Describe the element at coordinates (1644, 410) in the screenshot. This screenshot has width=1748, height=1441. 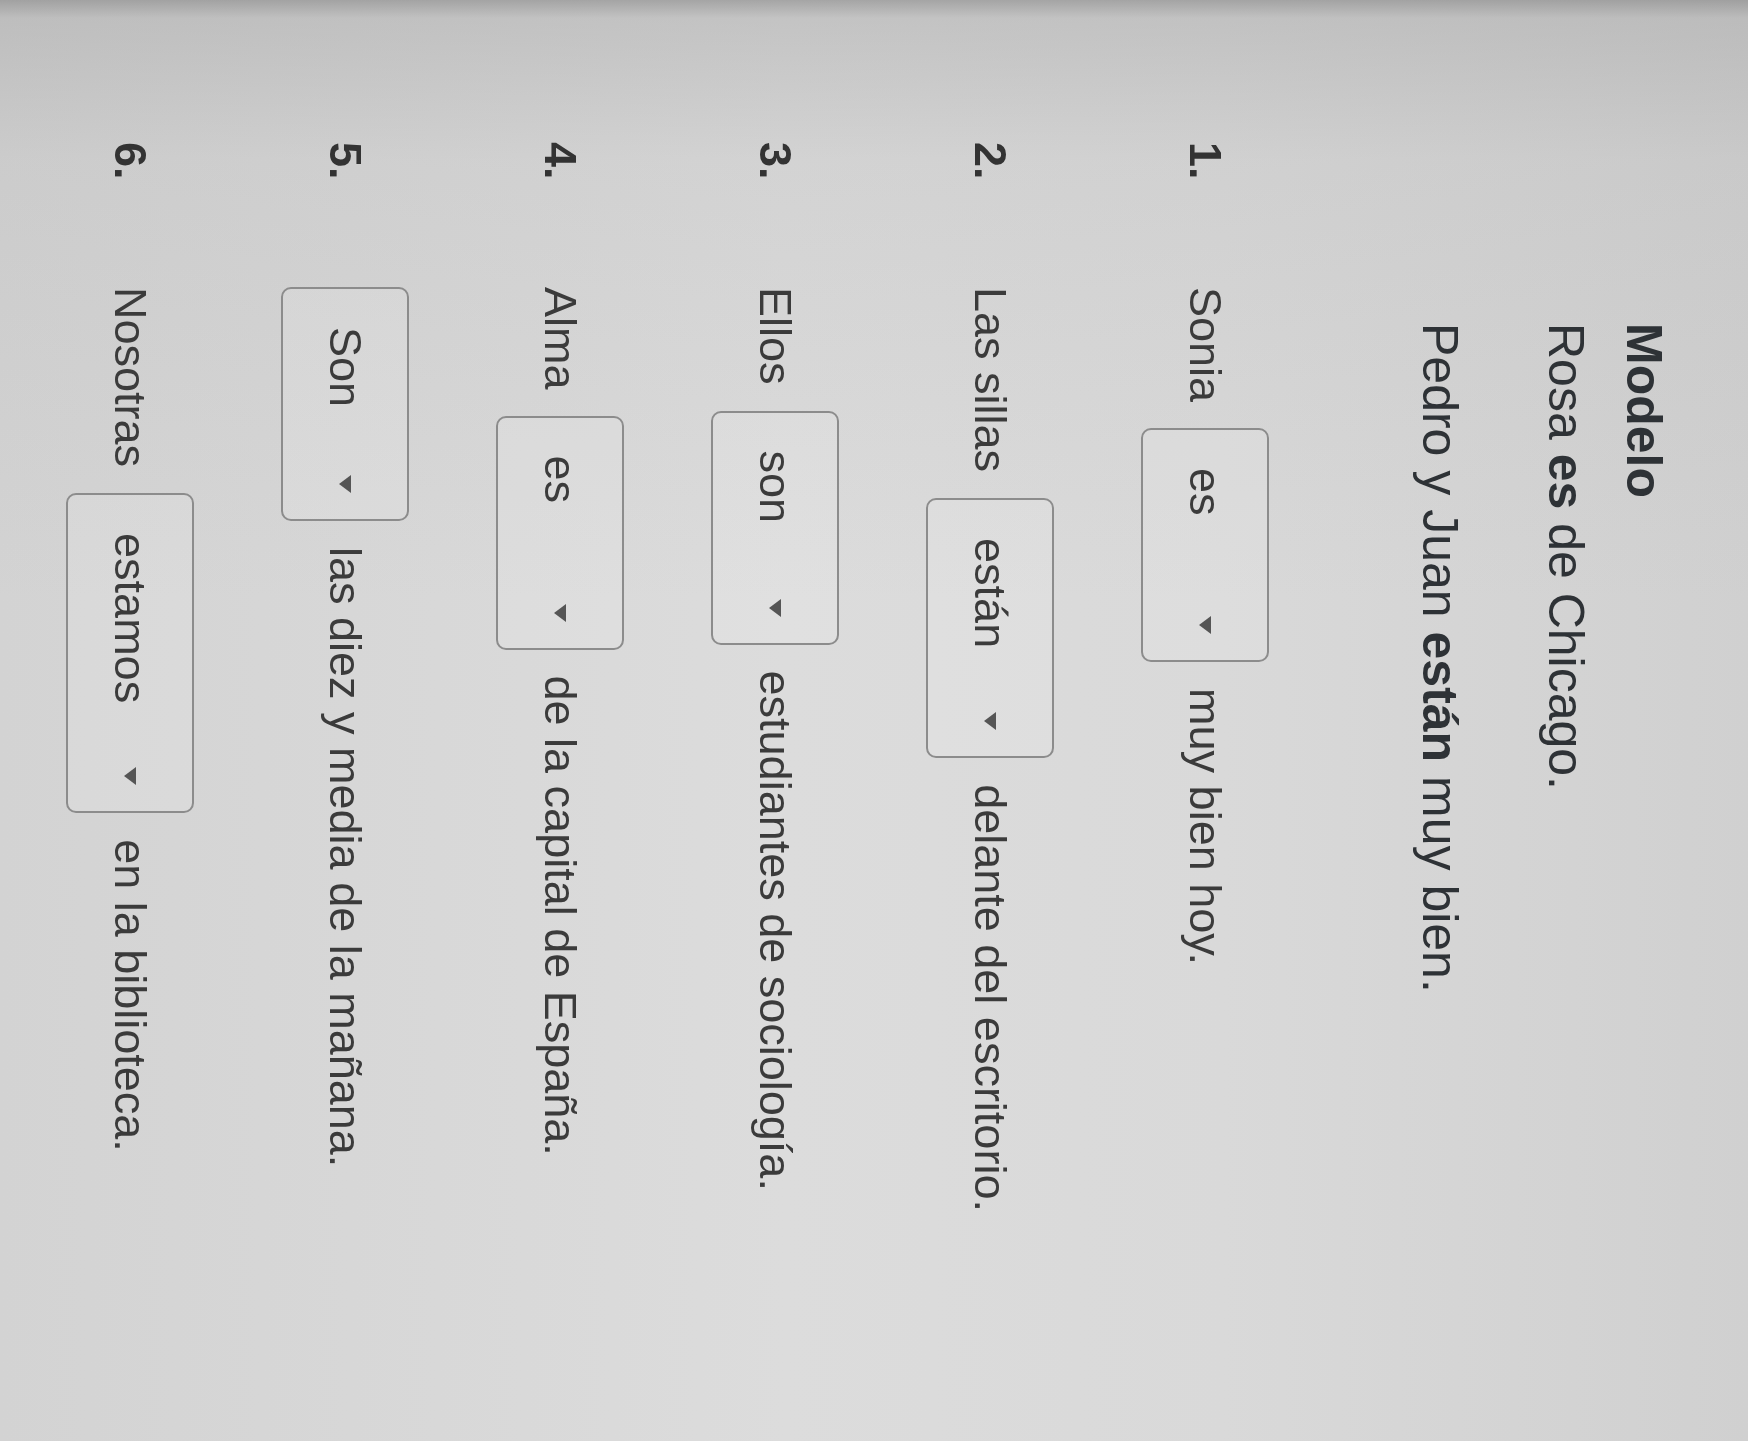
I see `model-heading: Modelo` at that location.